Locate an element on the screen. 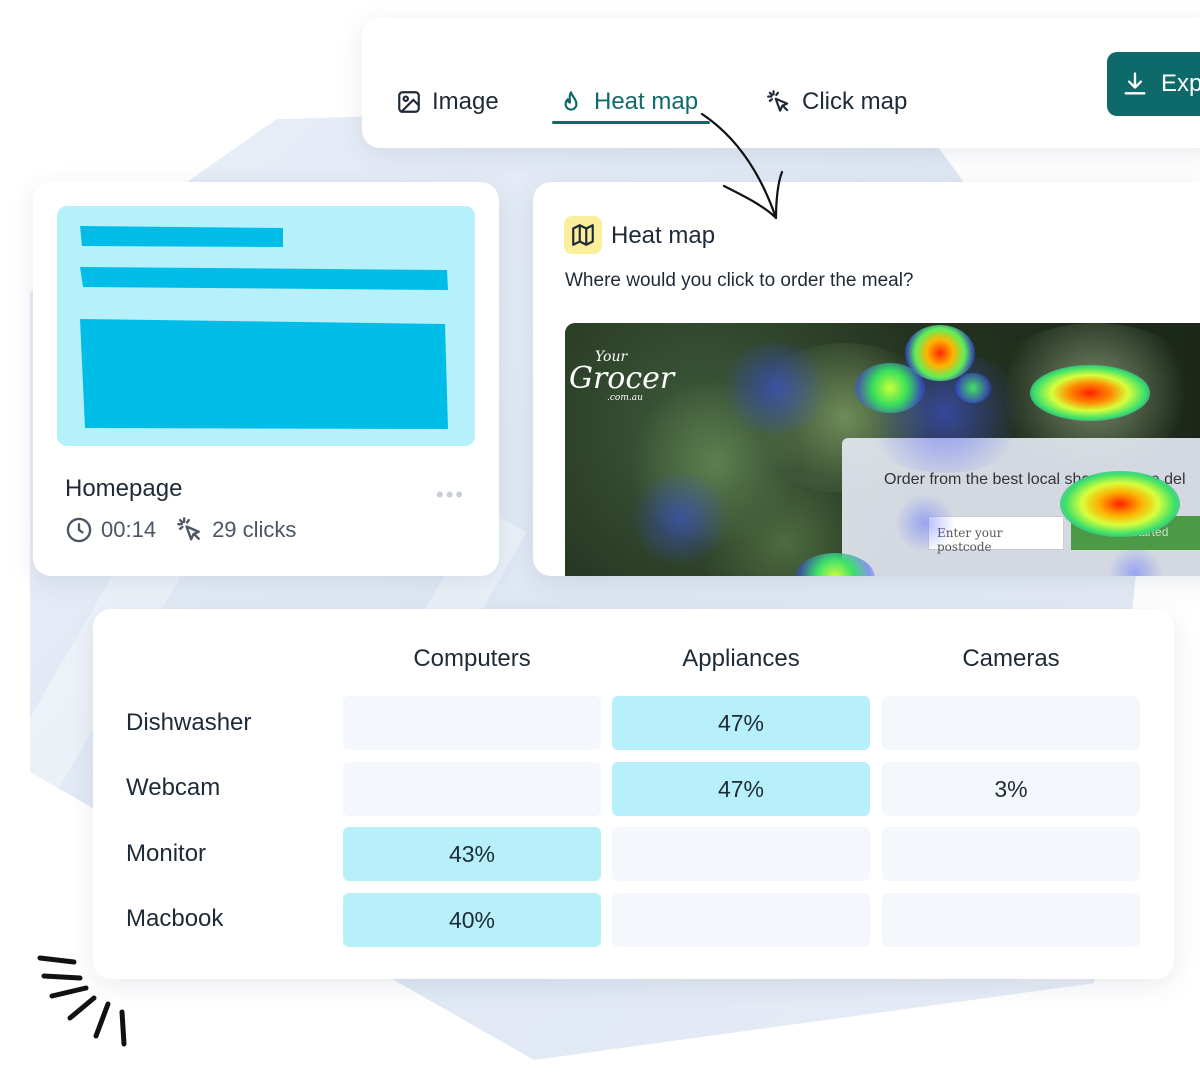 This screenshot has height=1078, width=1200. tab-heat-map: Heat map is located at coordinates (628, 102).